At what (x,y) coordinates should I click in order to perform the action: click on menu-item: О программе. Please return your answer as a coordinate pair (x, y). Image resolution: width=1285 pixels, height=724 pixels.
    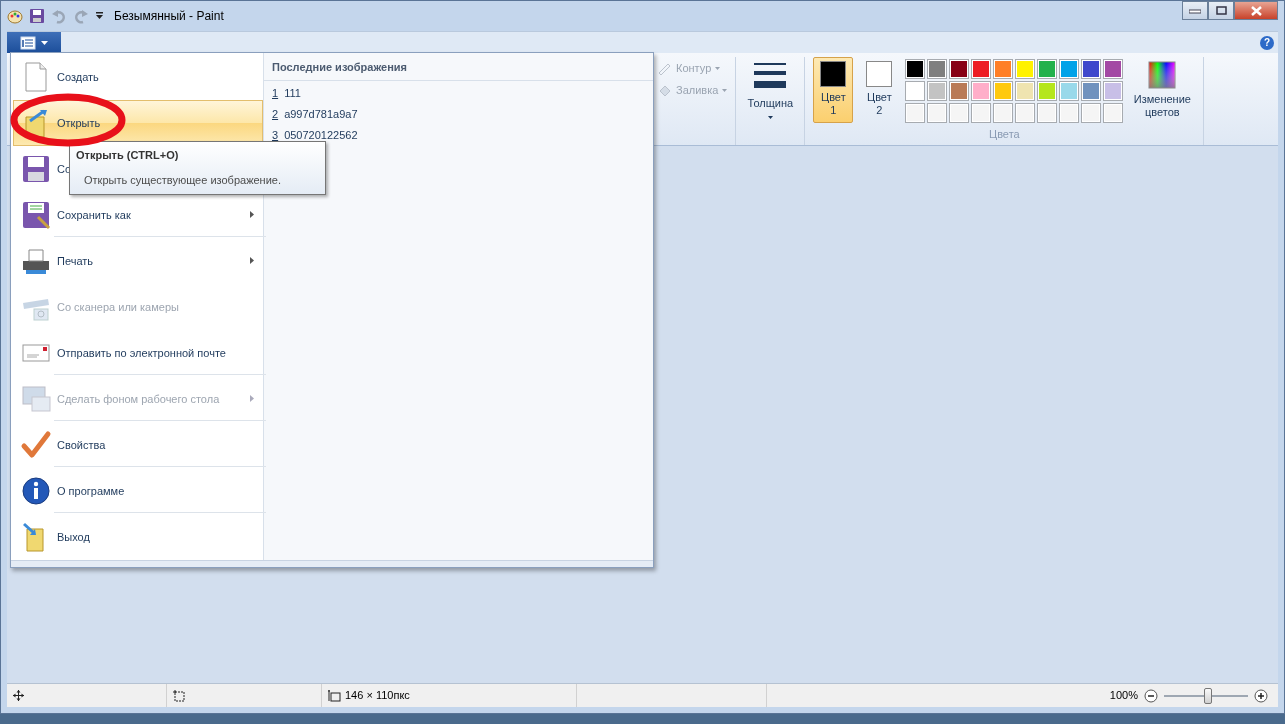
    Looking at the image, I should click on (138, 491).